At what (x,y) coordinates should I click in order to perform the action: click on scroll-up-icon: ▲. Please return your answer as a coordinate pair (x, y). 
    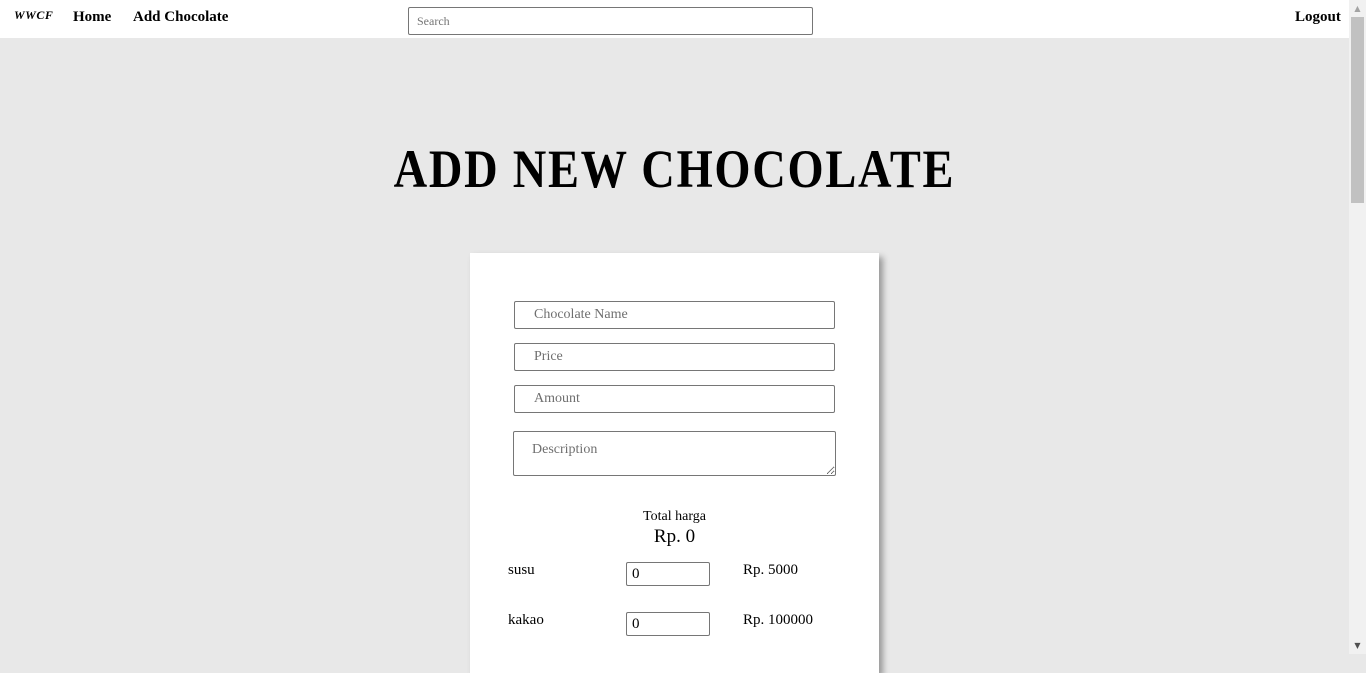
    Looking at the image, I should click on (1357, 8).